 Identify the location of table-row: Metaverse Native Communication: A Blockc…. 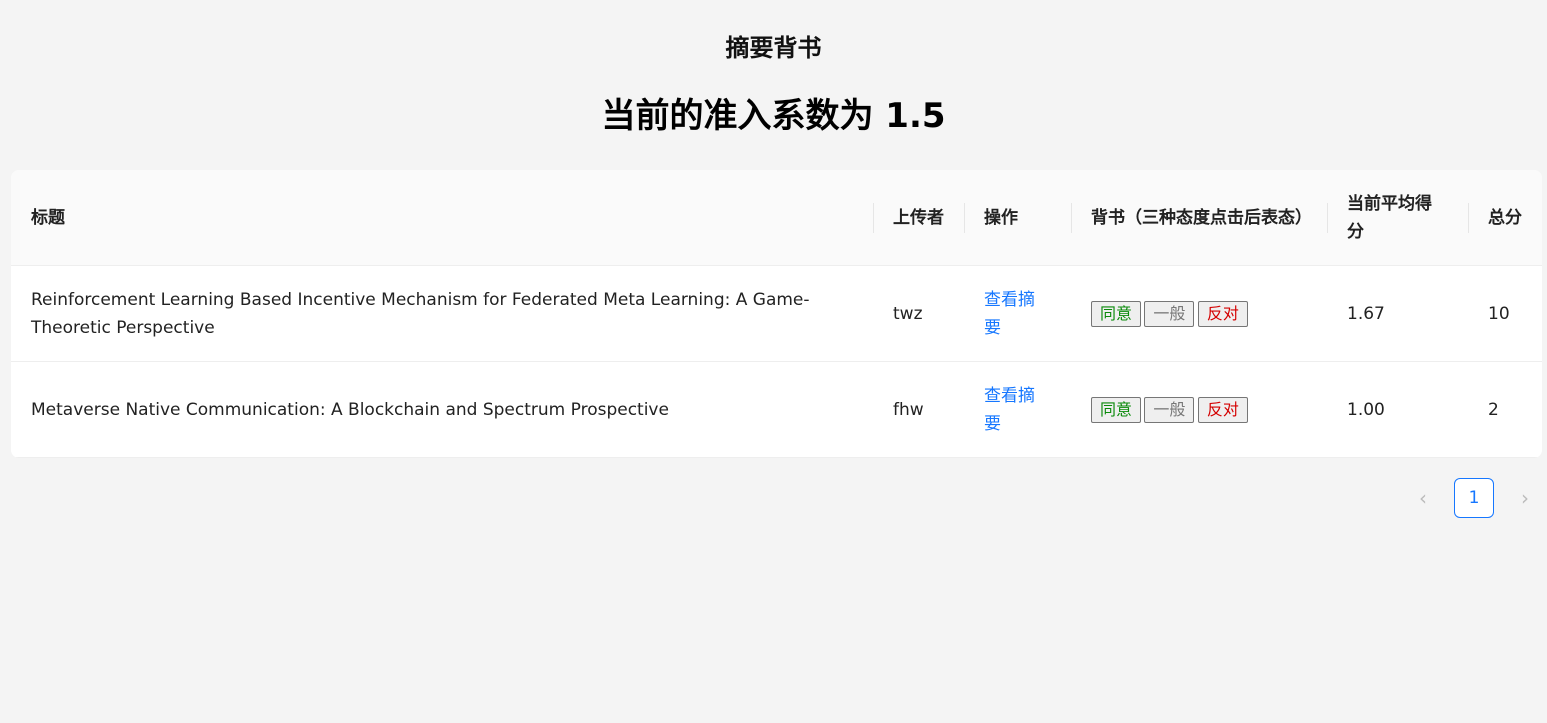
(776, 409).